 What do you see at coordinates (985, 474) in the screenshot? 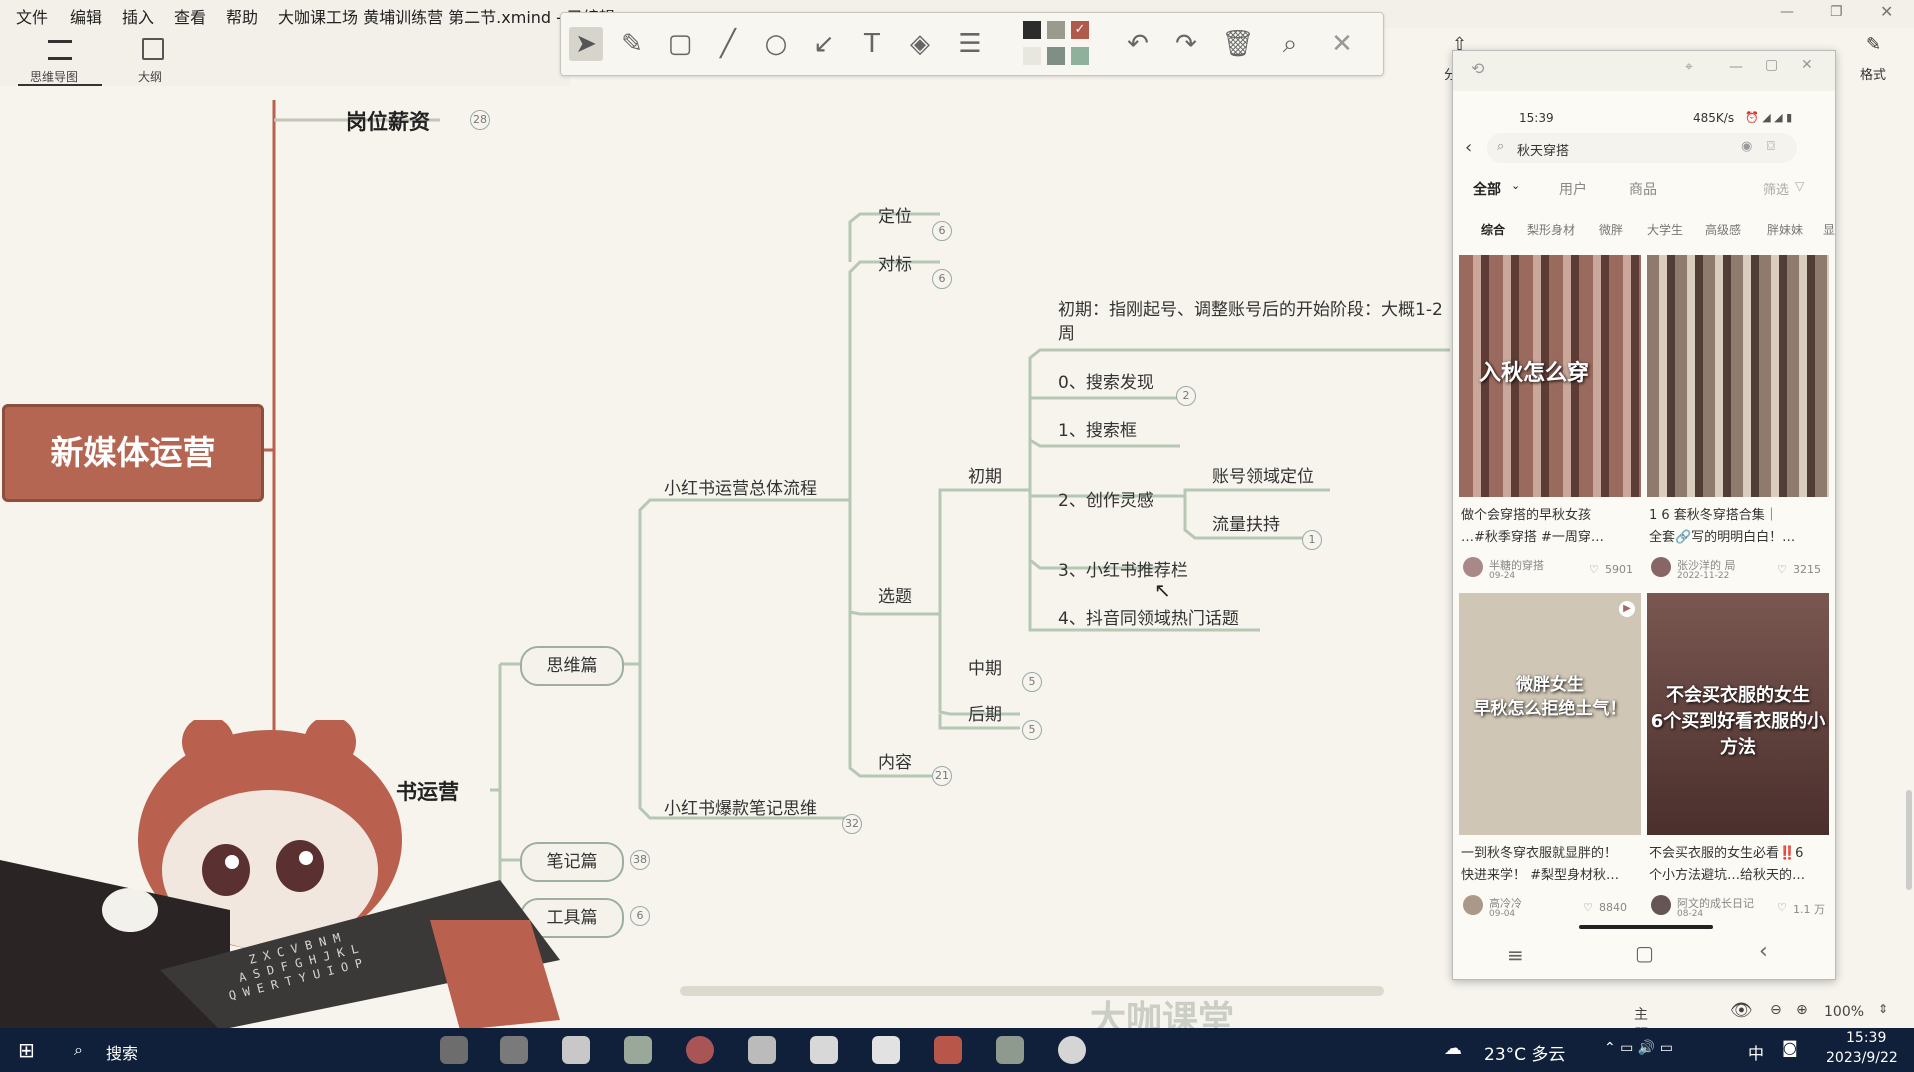
I see `topic-early-phase: 初期` at bounding box center [985, 474].